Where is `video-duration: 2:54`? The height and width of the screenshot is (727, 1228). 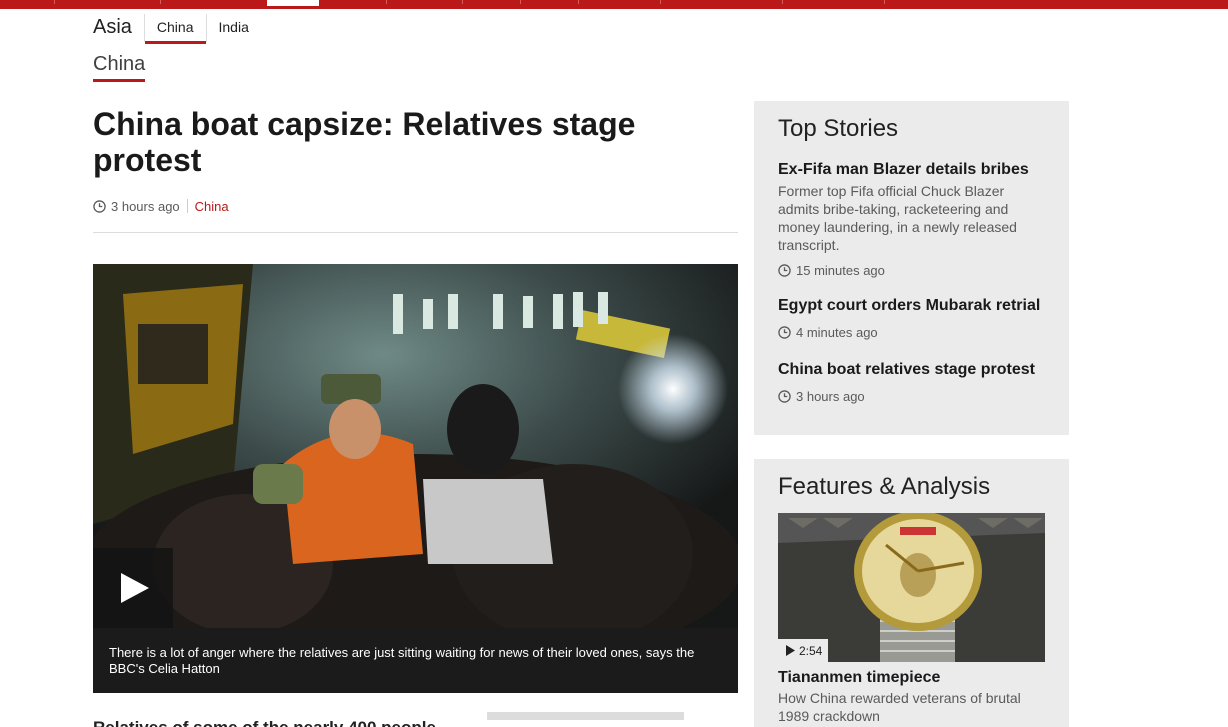
video-duration: 2:54 is located at coordinates (811, 650).